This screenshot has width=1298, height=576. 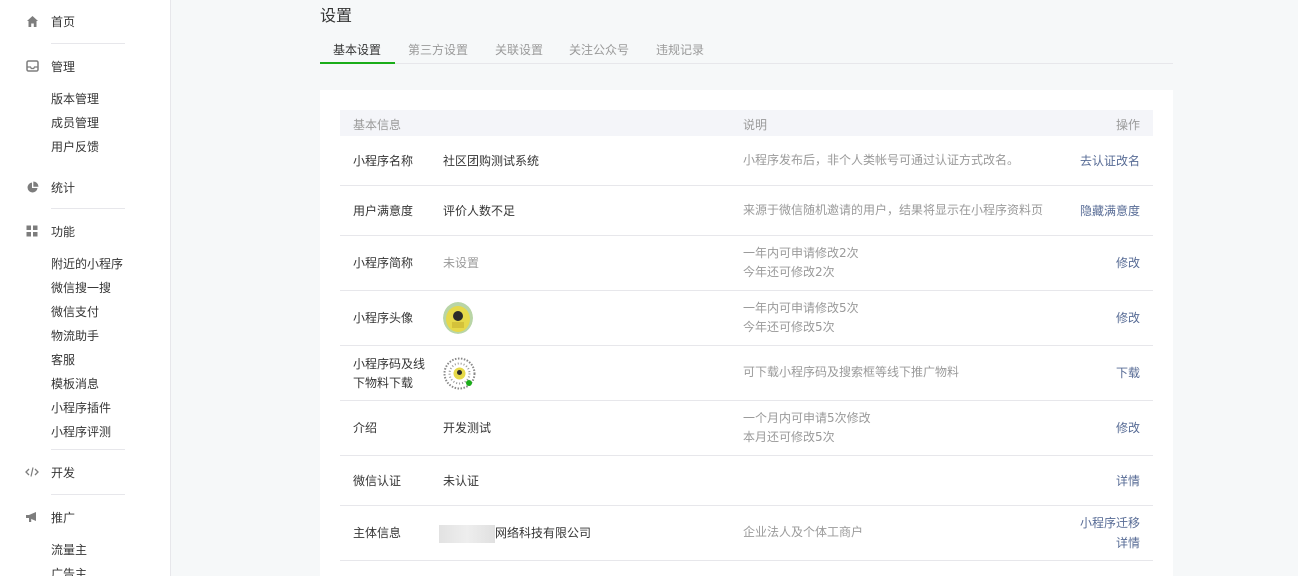 I want to click on sidebar-item-evaluation: 小程序评测, so click(x=81, y=432).